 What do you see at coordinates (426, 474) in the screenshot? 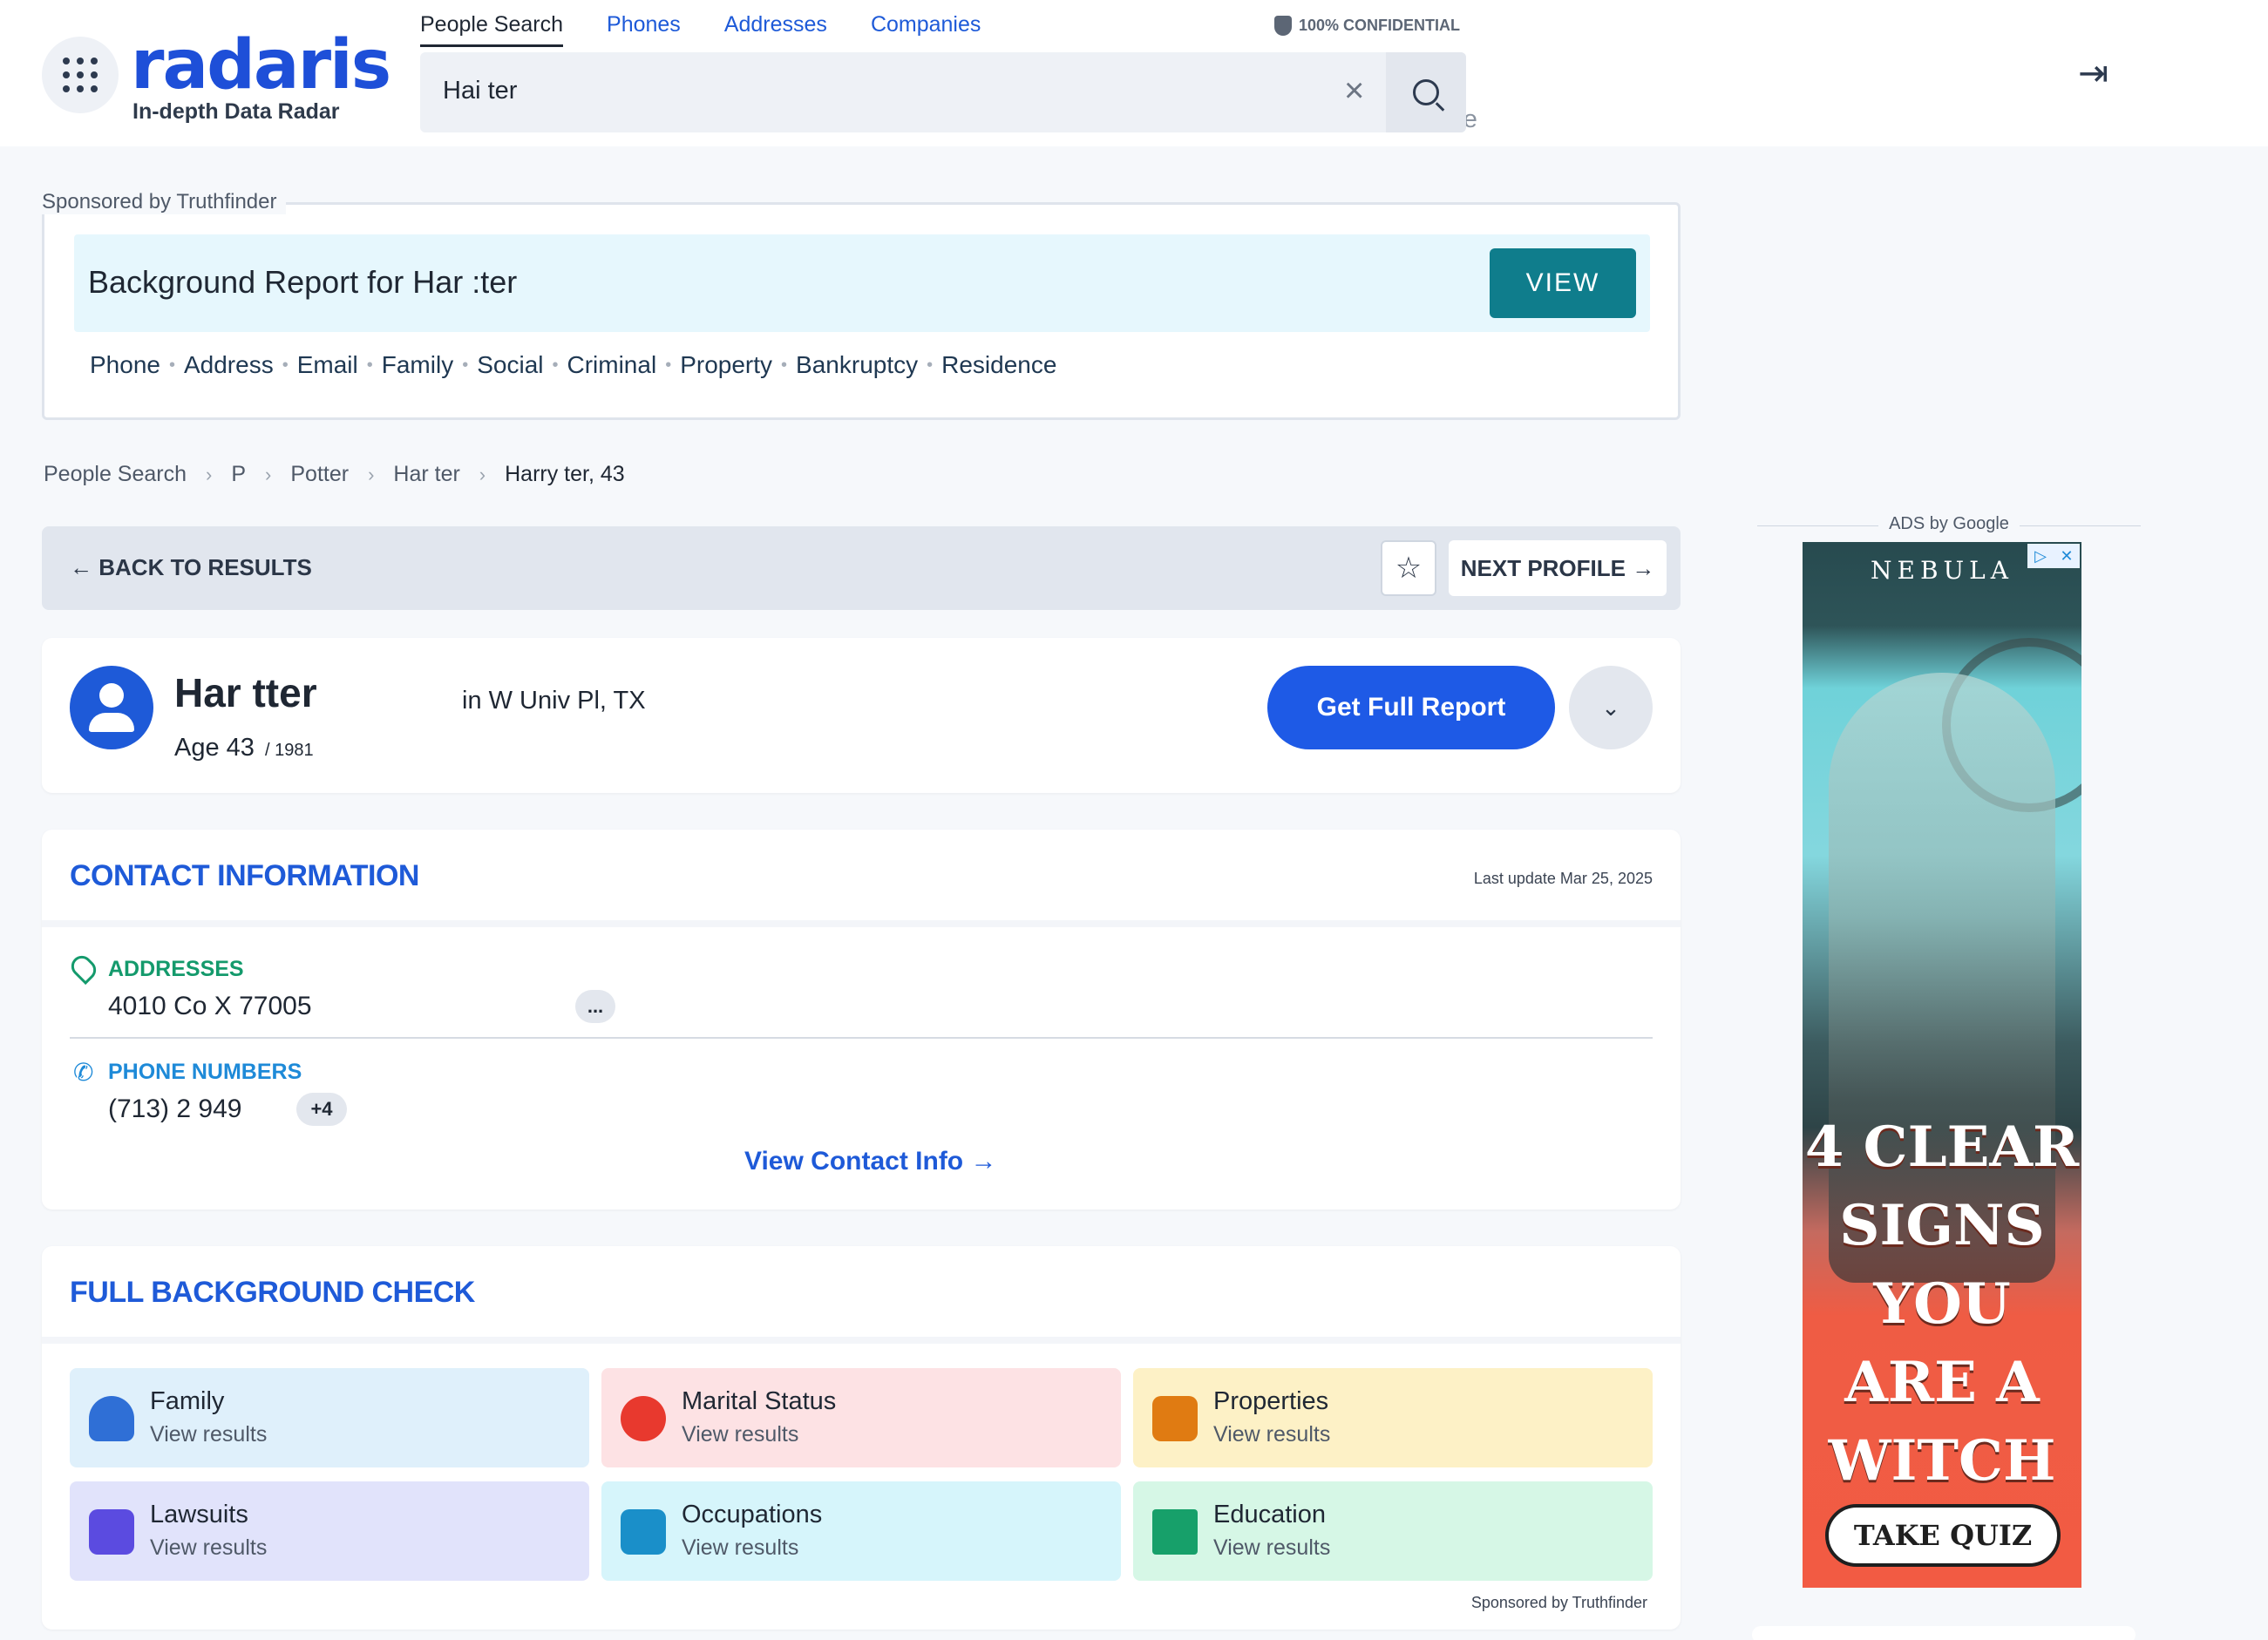
I see `breadcrumb-fullname: Har ter` at bounding box center [426, 474].